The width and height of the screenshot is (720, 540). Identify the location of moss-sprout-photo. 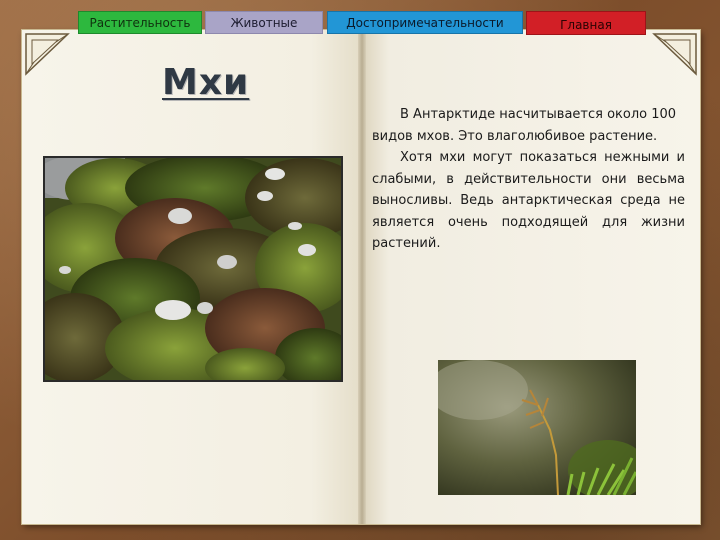
(537, 427).